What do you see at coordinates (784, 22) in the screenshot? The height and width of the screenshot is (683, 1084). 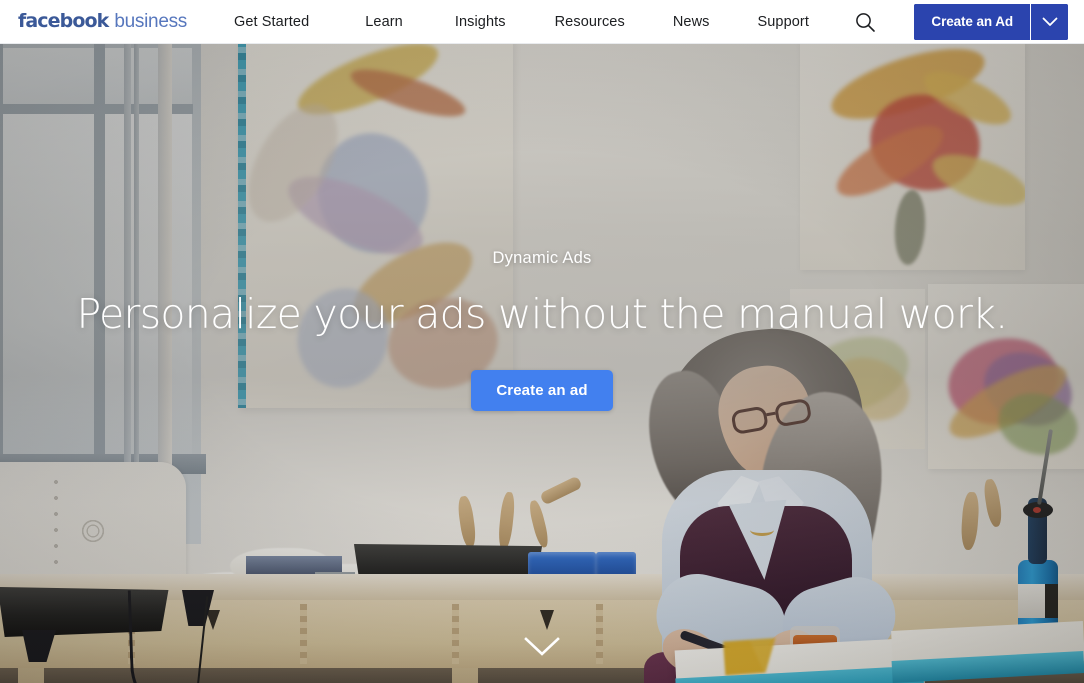 I see `nav-item-support: Support` at bounding box center [784, 22].